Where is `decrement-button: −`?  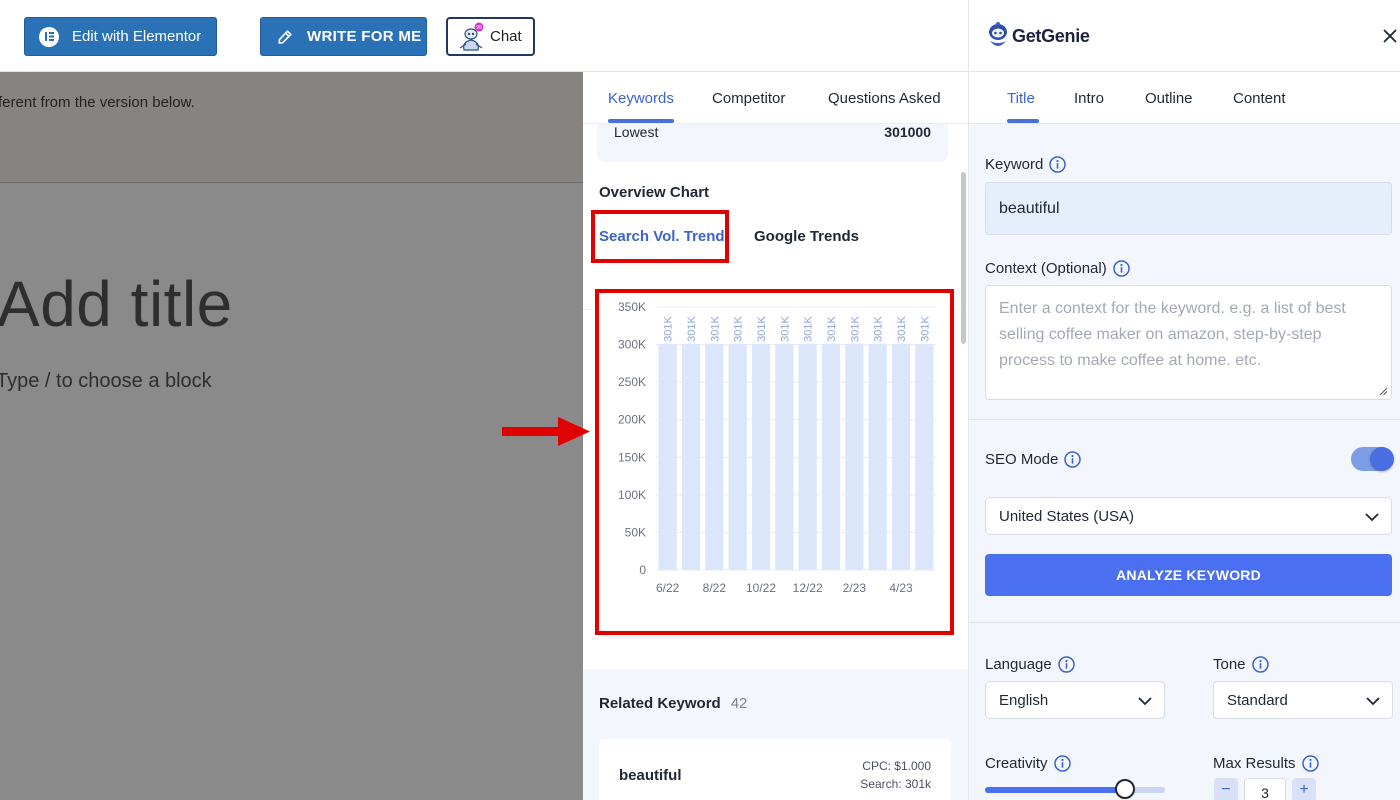 decrement-button: − is located at coordinates (1226, 789).